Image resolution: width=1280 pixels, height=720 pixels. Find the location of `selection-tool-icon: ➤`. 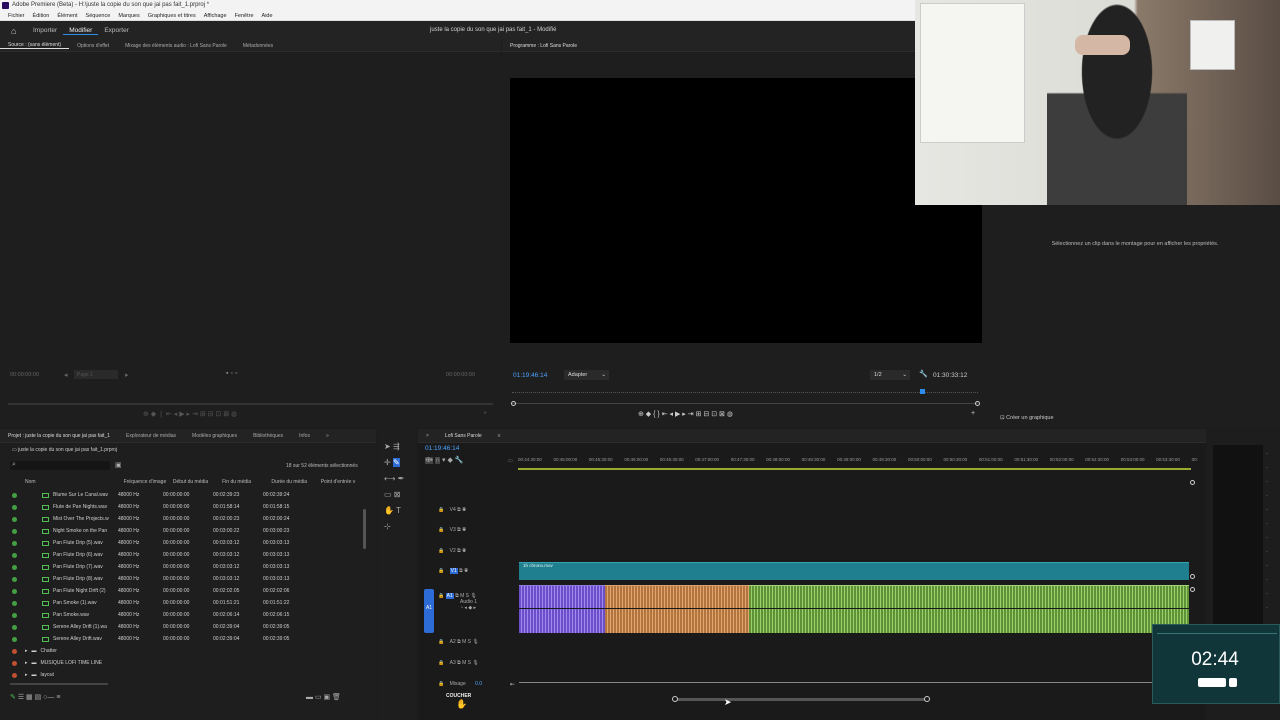

selection-tool-icon: ➤ is located at coordinates (387, 446).